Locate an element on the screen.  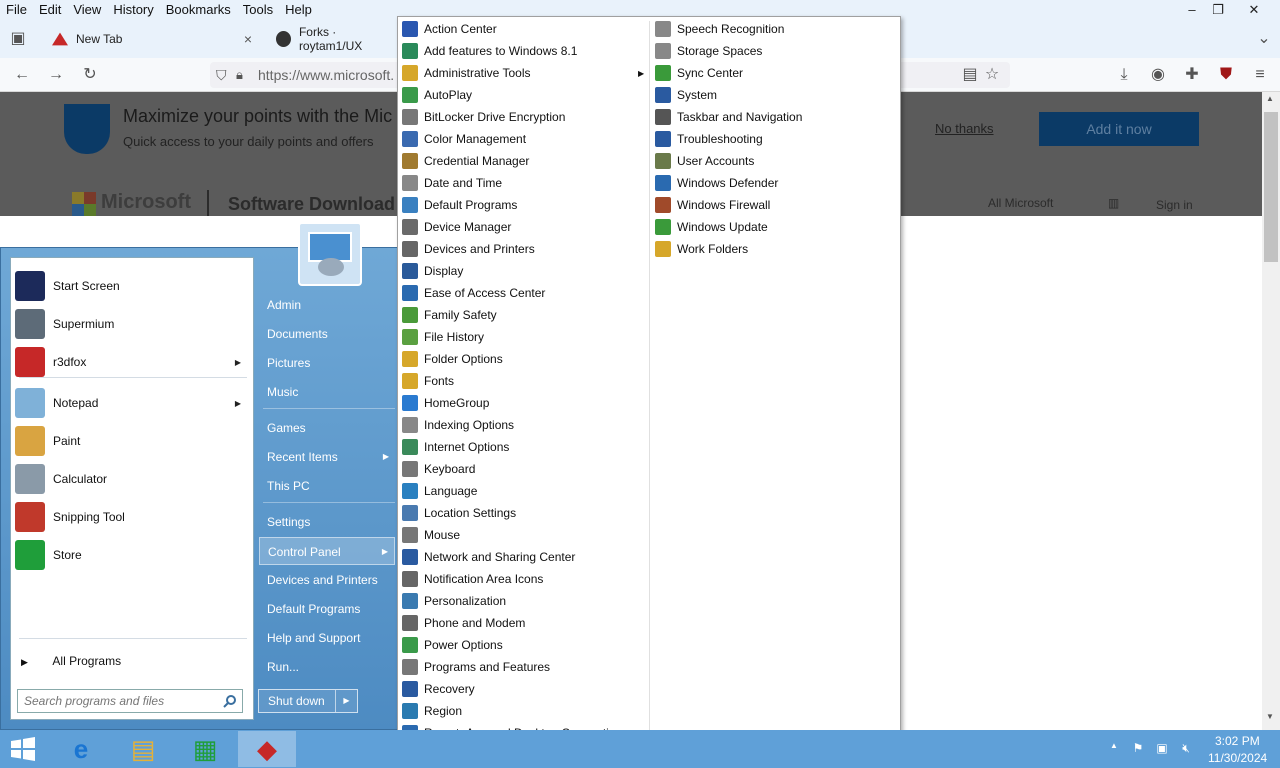
taskbar-r3dfox-button: ◆ is located at coordinates (267, 749).